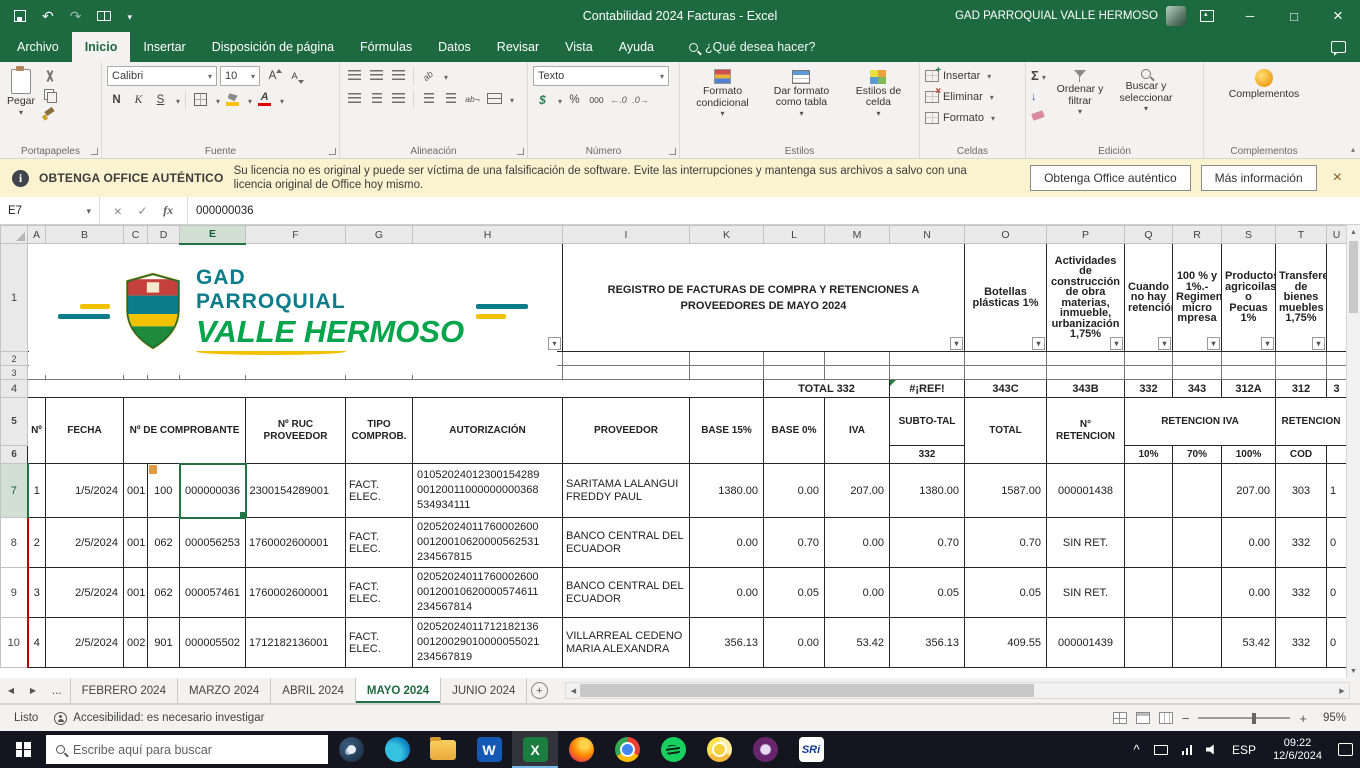  What do you see at coordinates (957, 690) in the screenshot?
I see `horizontal-scrollbar` at bounding box center [957, 690].